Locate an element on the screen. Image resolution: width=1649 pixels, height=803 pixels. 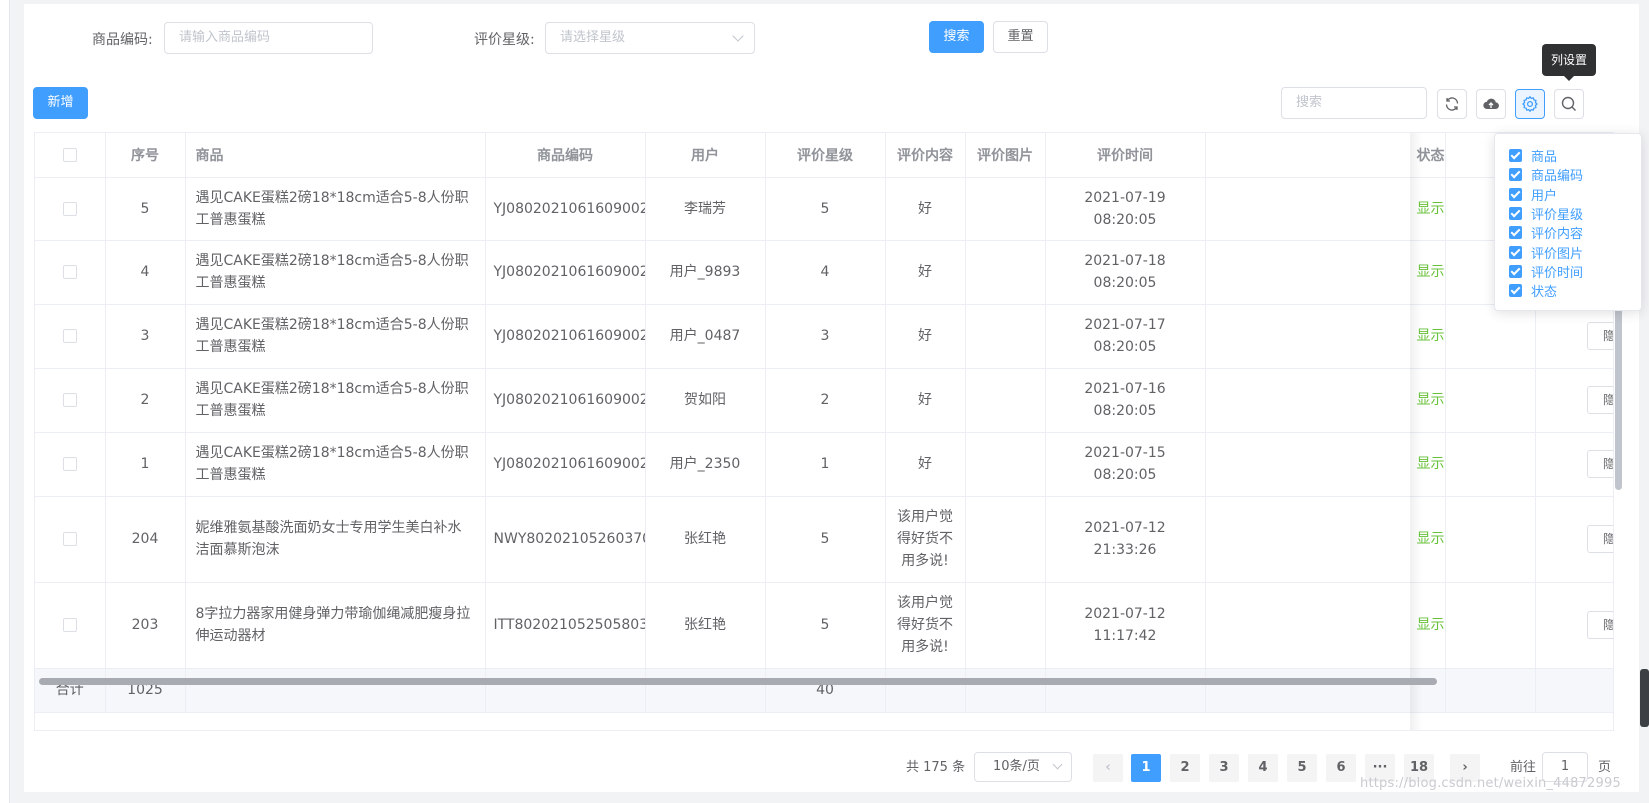
page-number-button: 5 is located at coordinates (1302, 768).